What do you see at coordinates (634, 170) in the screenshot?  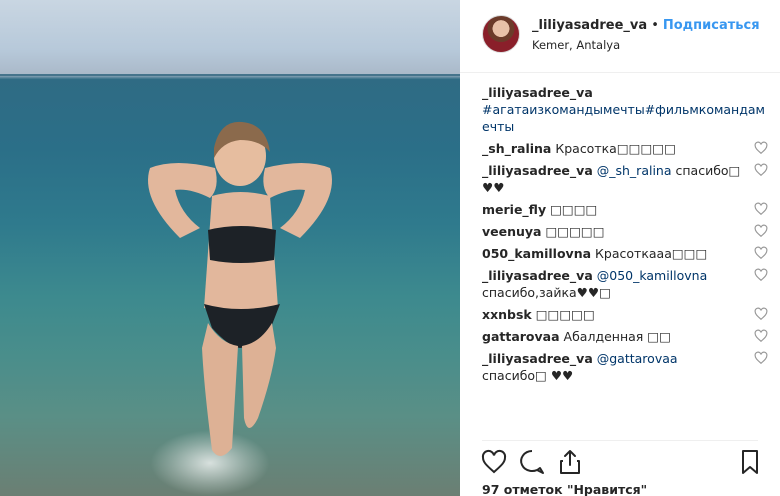 I see `comment-mention: @_sh_ralina` at bounding box center [634, 170].